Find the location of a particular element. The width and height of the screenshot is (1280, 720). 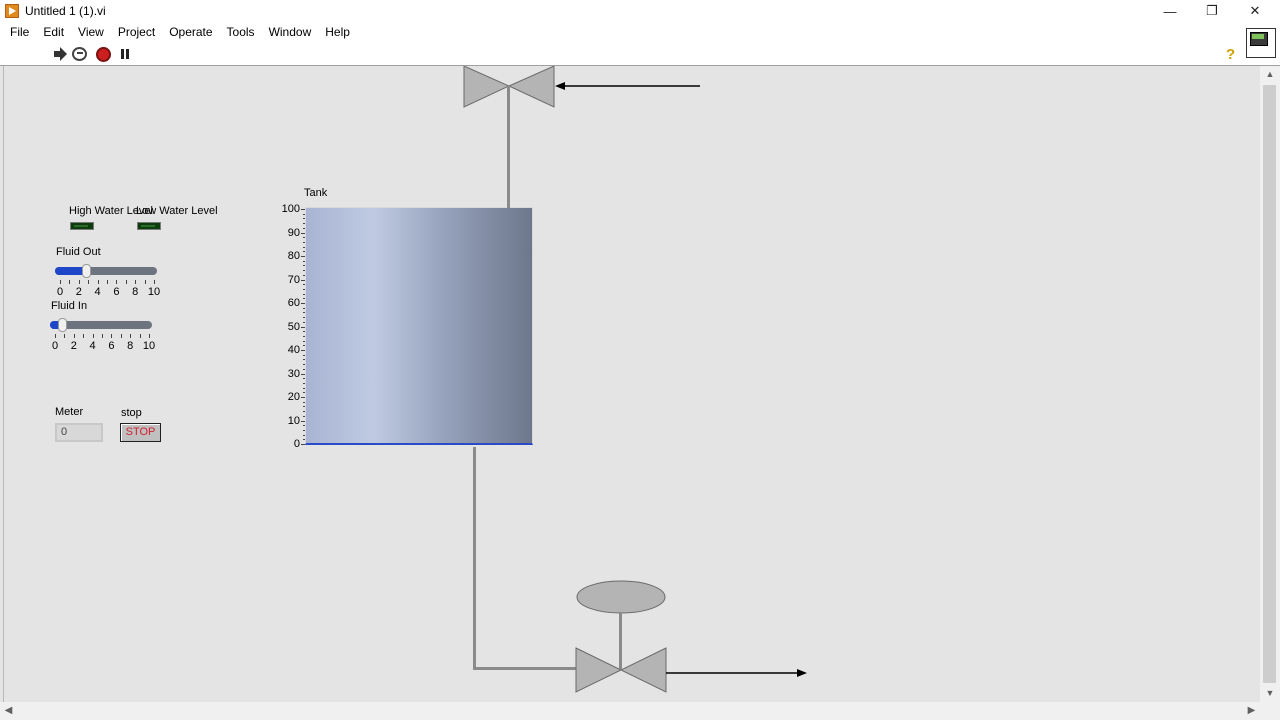

close-button: ✕ is located at coordinates (1255, 11).